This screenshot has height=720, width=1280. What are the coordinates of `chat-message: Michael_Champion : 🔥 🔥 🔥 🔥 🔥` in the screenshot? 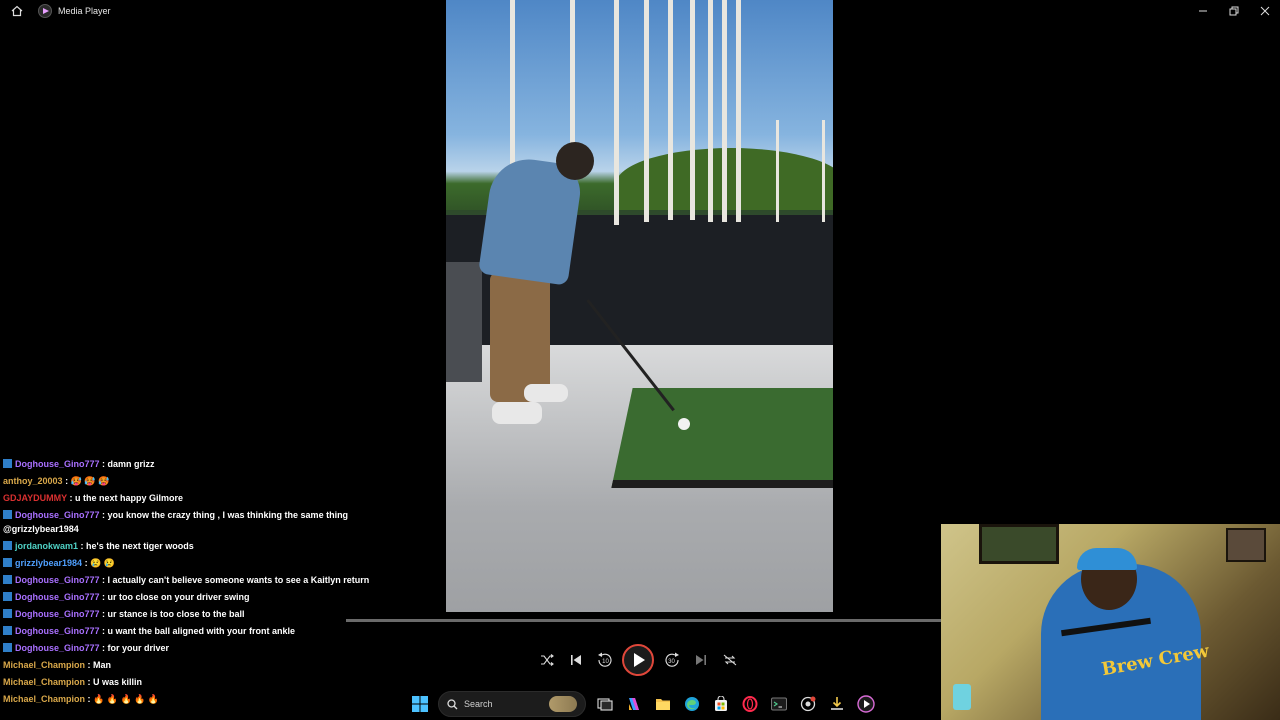 It's located at (198, 698).